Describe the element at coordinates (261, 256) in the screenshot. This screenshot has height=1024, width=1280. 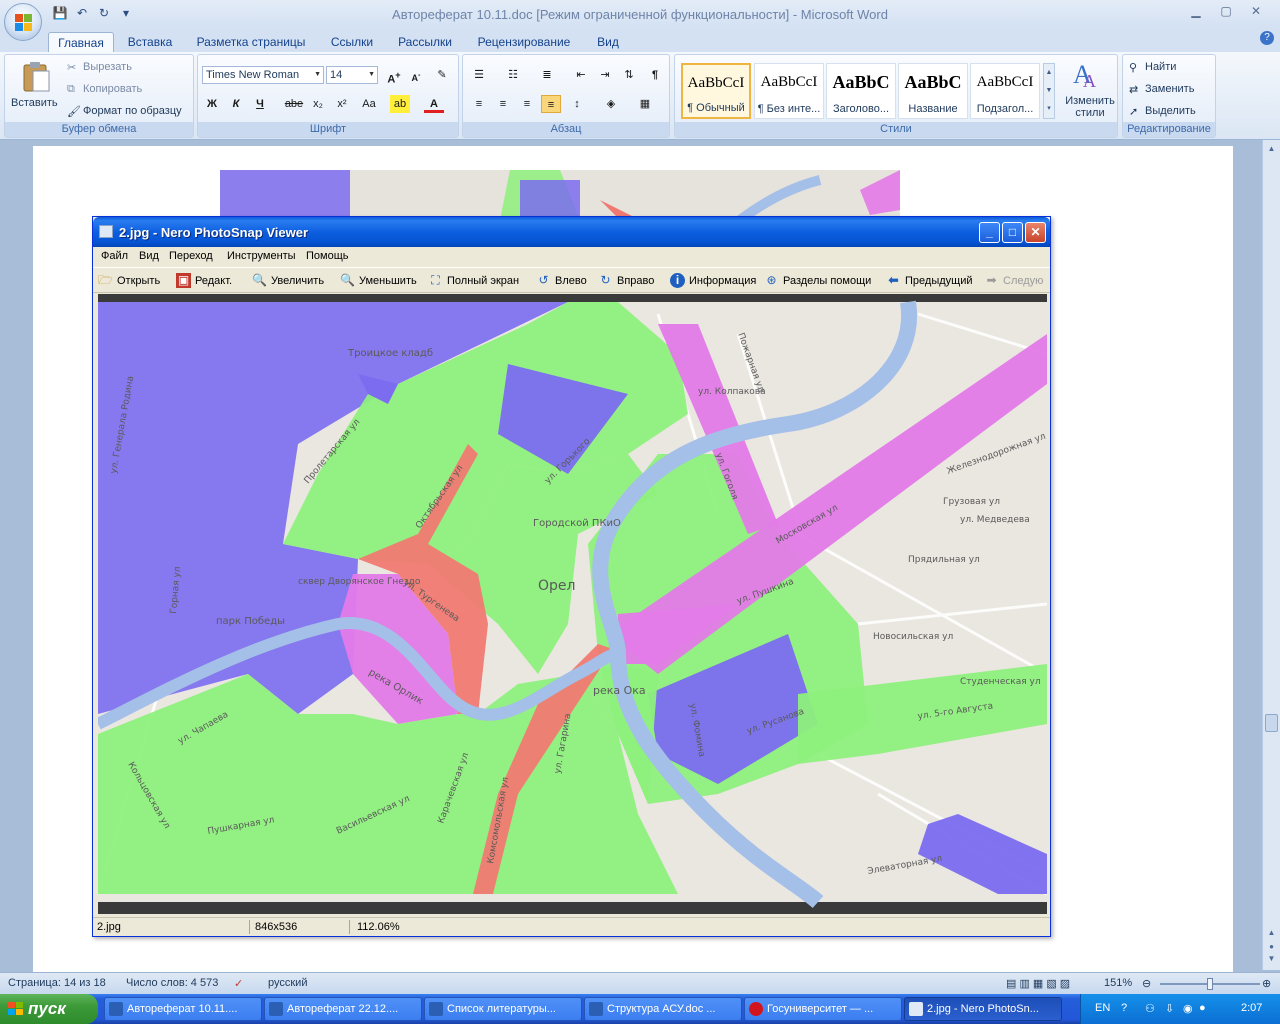
I see `menu-tools: Инструменты` at that location.